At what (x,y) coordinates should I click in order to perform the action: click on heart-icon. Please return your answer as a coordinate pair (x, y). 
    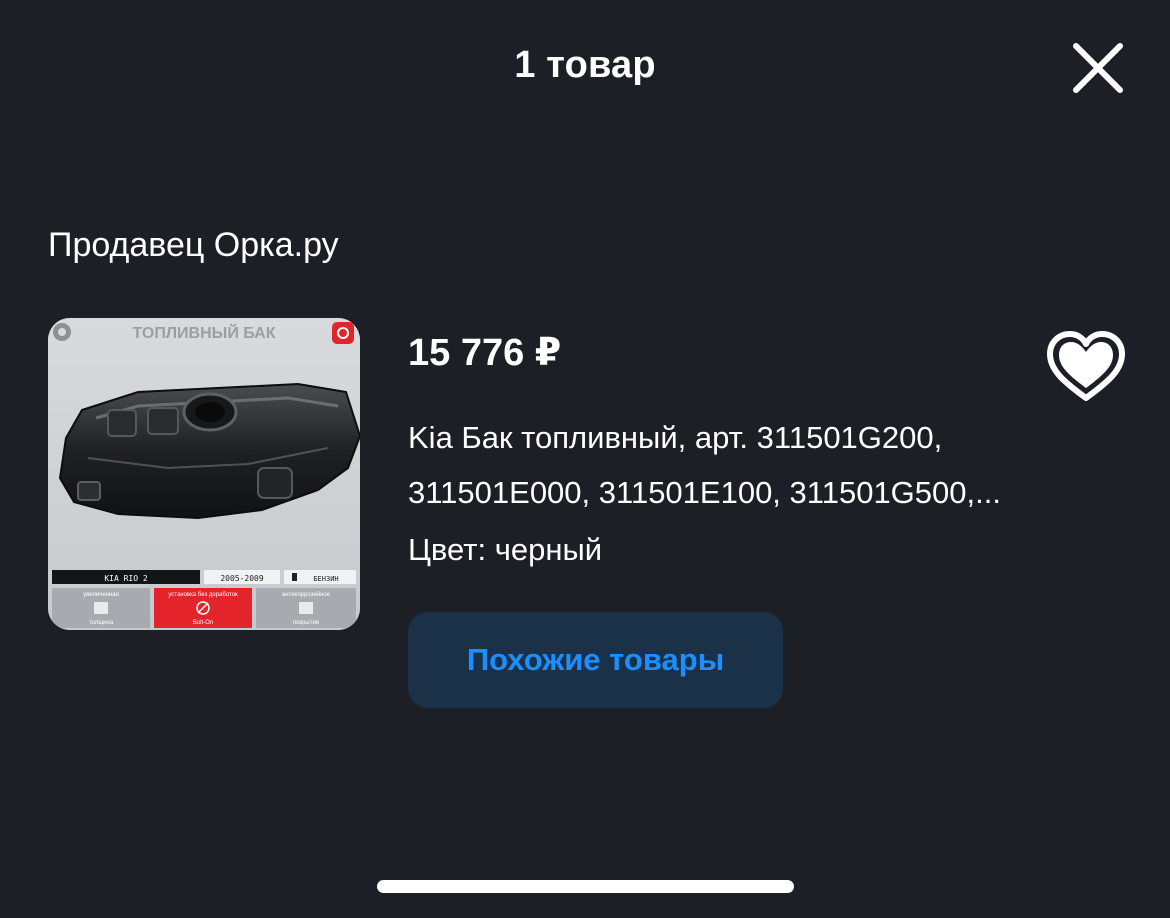
    Looking at the image, I should click on (1086, 366).